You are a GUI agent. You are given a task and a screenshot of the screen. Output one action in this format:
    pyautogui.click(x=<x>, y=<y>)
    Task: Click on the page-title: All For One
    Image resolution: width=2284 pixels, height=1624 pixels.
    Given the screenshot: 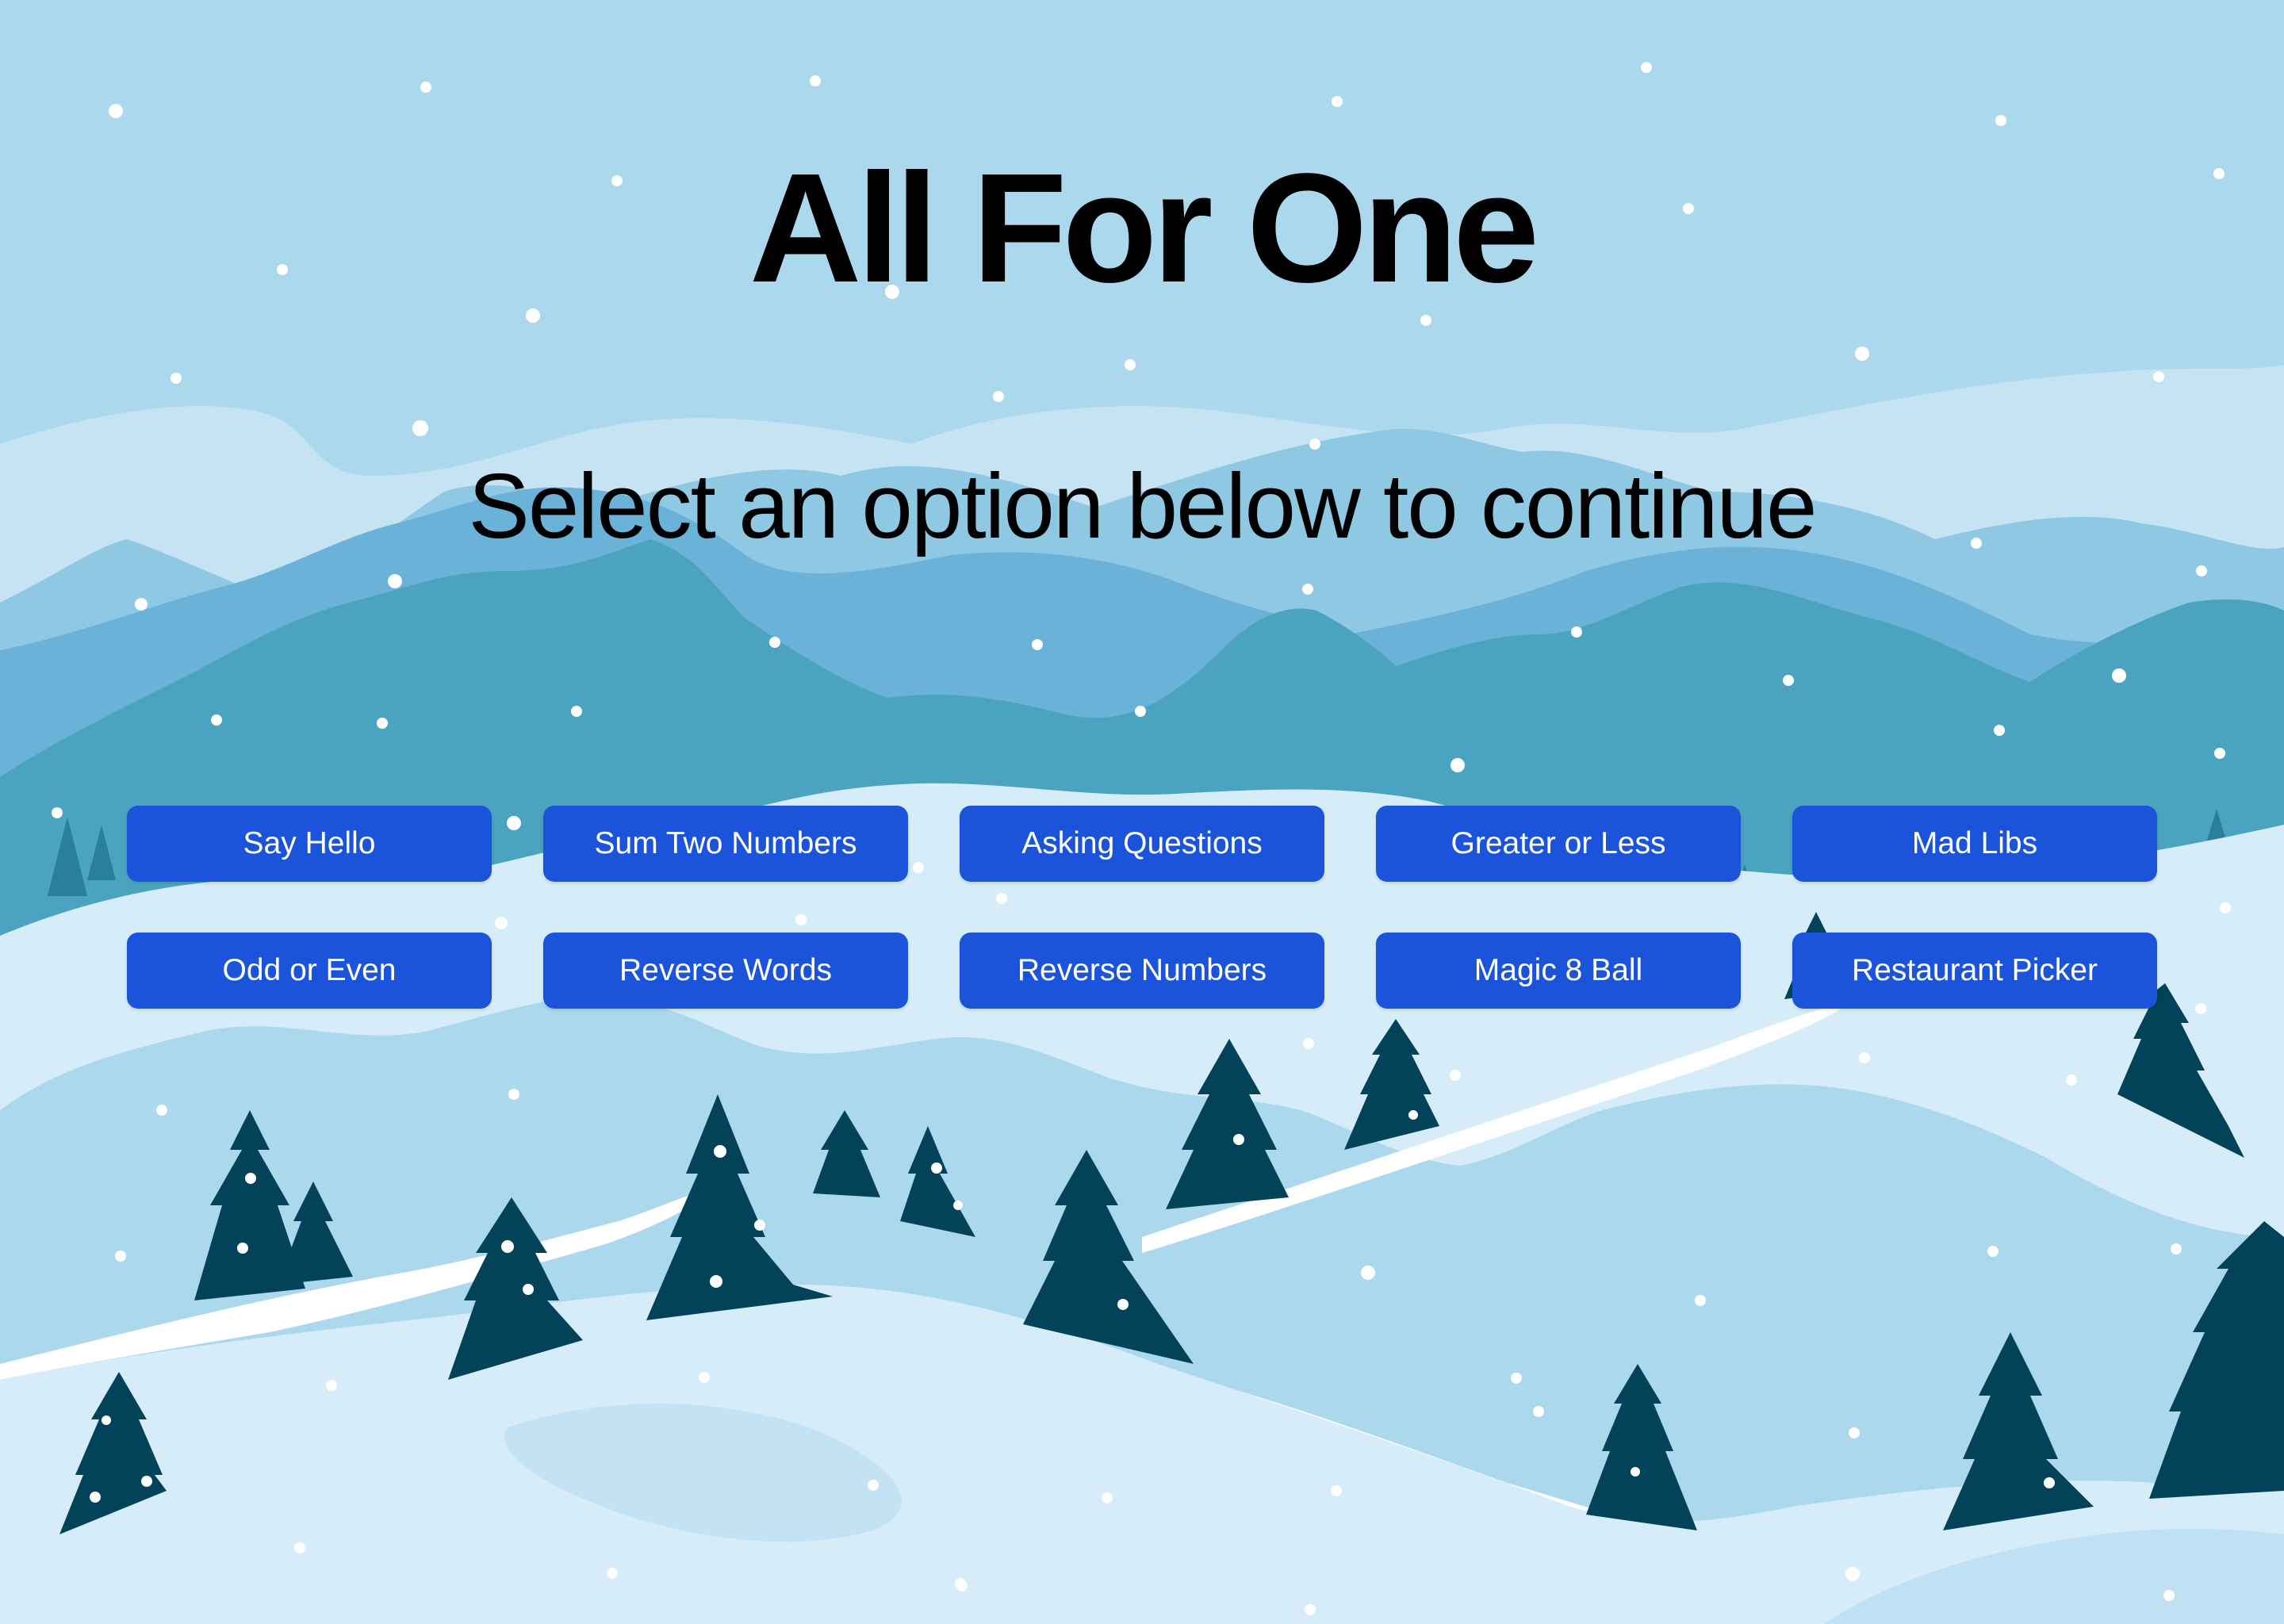 What is the action you would take?
    pyautogui.click(x=1144, y=228)
    